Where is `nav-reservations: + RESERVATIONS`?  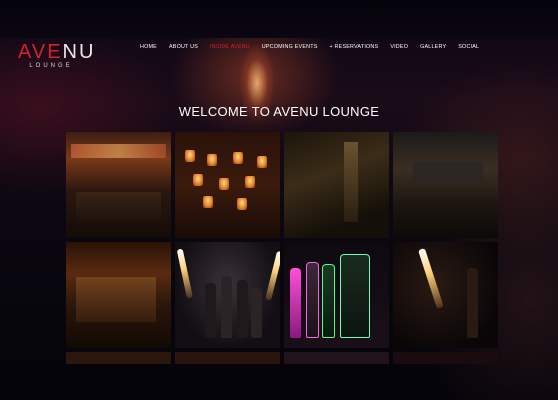 nav-reservations: + RESERVATIONS is located at coordinates (354, 47).